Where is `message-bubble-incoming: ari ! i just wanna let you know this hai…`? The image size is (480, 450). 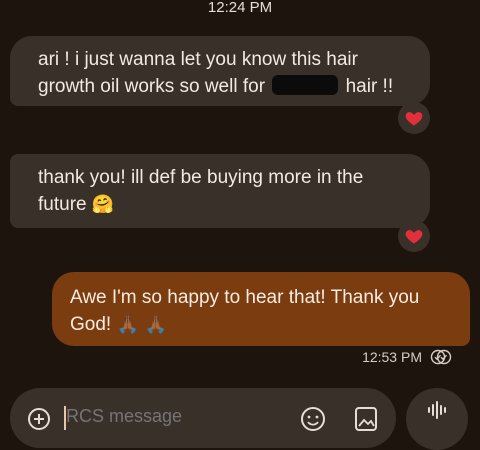
message-bubble-incoming: ari ! i just wanna let you know this hai… is located at coordinates (220, 71).